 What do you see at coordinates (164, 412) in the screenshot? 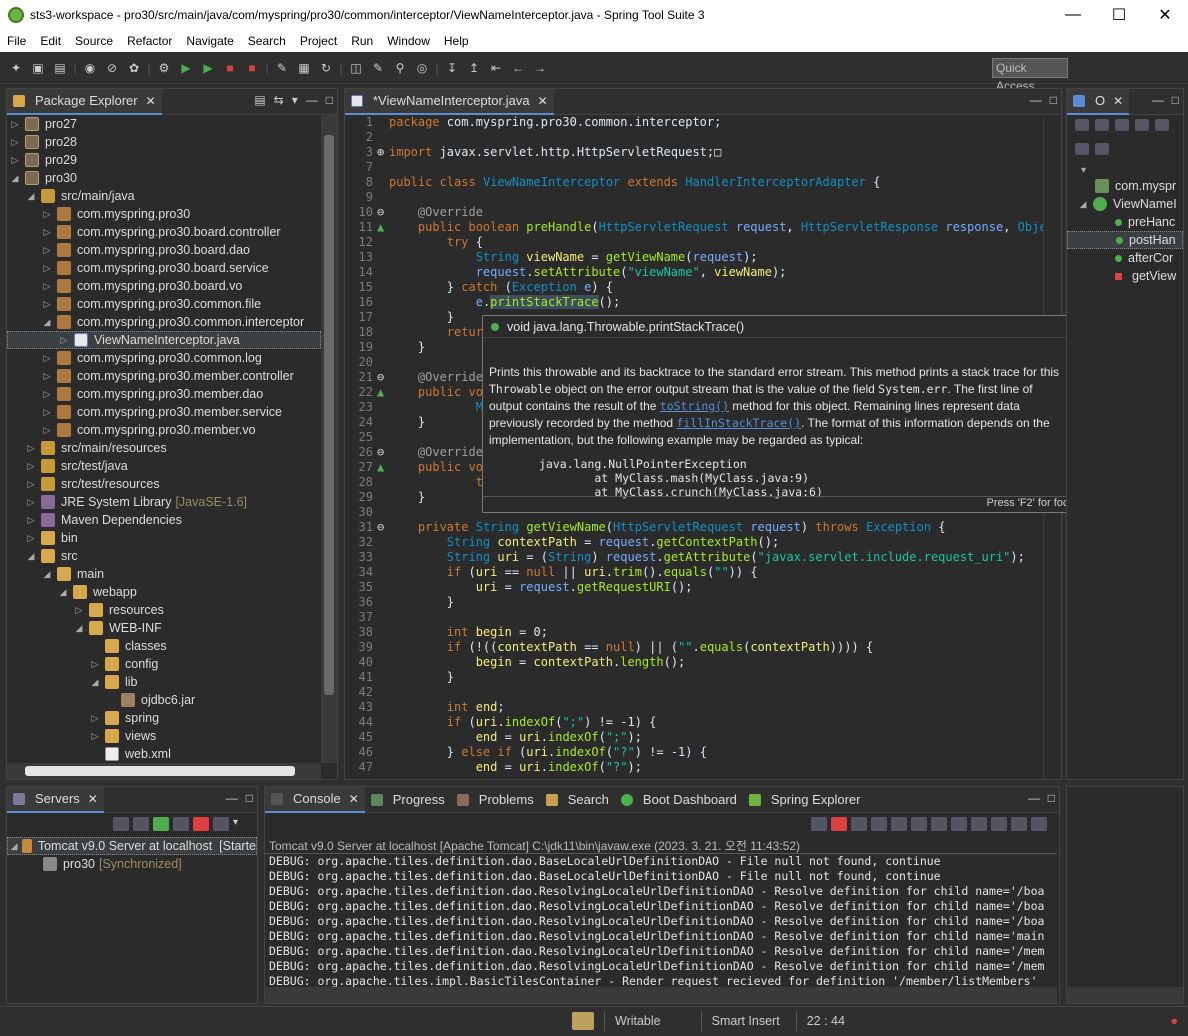
I see `tree-item: ▷ com.myspring.pro30.member.service` at bounding box center [164, 412].